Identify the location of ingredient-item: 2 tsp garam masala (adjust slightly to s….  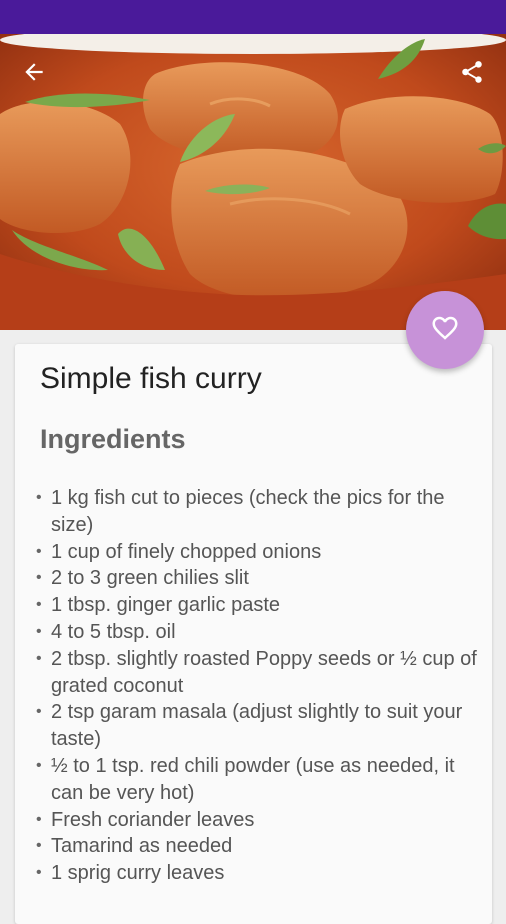
(258, 726).